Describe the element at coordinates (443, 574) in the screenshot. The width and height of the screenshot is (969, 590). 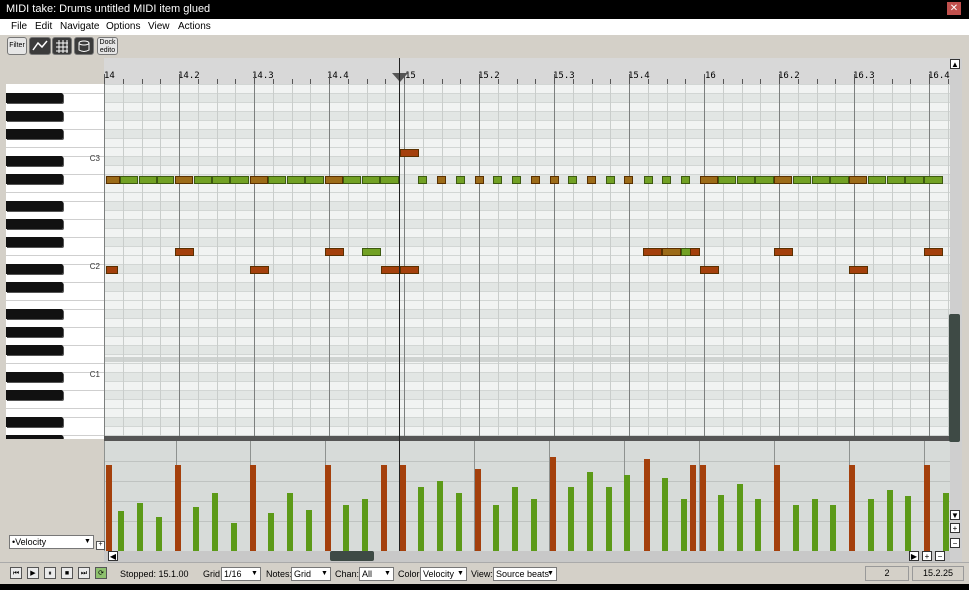
I see `color-dropdown: Velocity ▼` at that location.